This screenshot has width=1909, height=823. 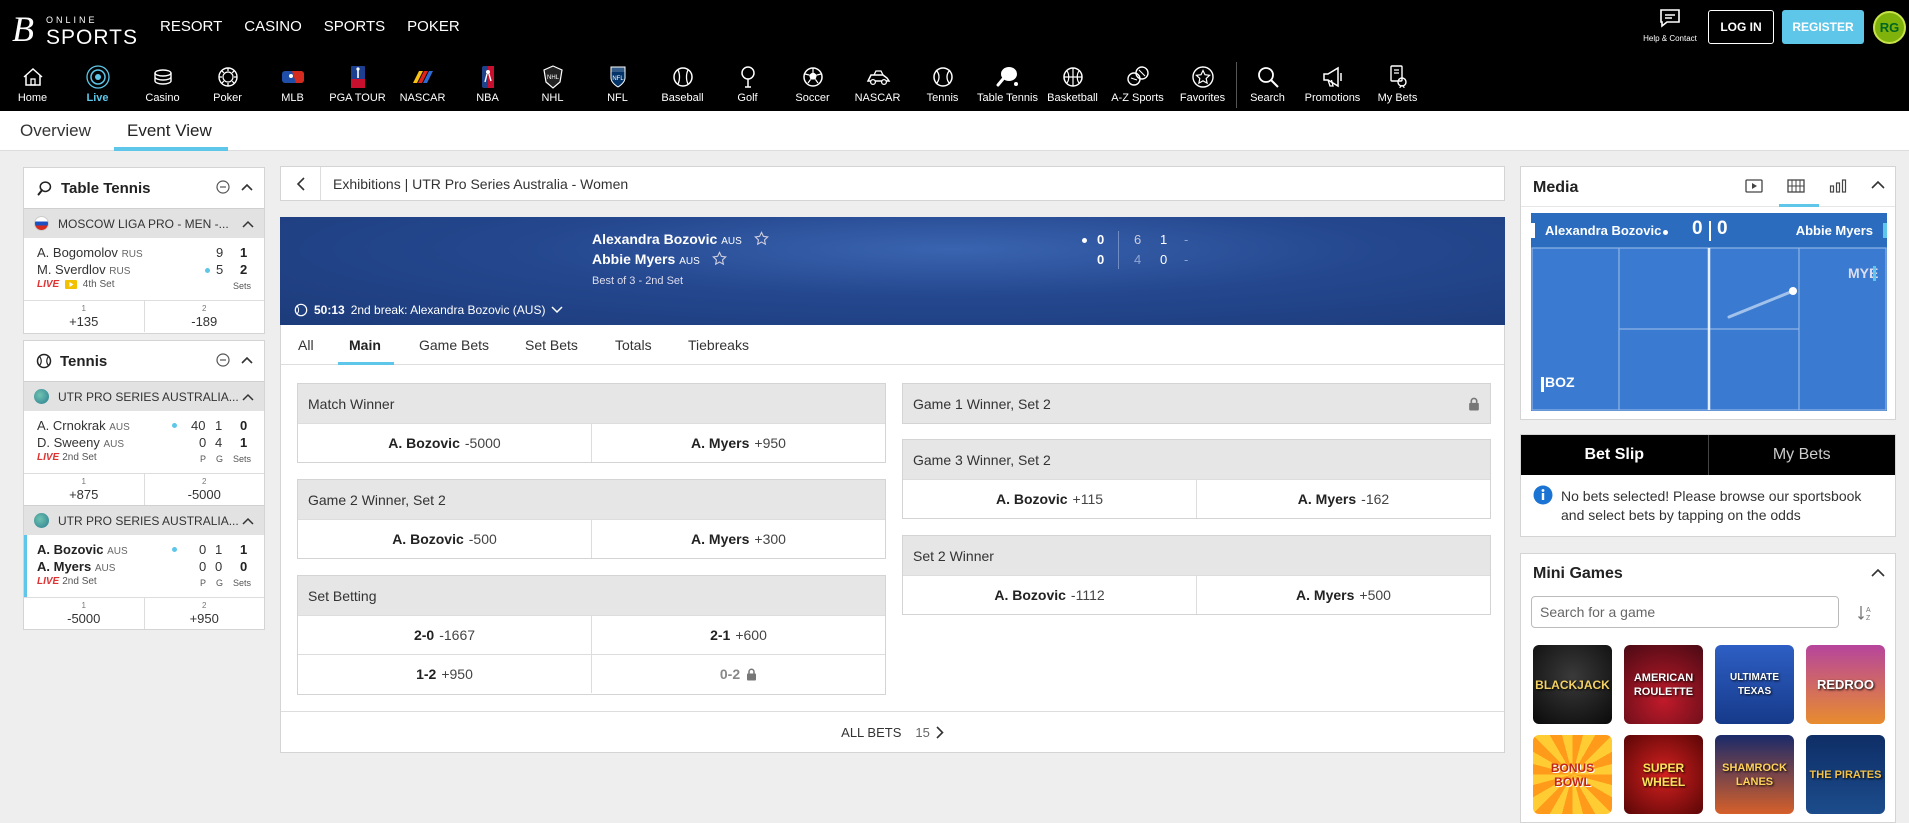 What do you see at coordinates (301, 183) in the screenshot?
I see `back-button` at bounding box center [301, 183].